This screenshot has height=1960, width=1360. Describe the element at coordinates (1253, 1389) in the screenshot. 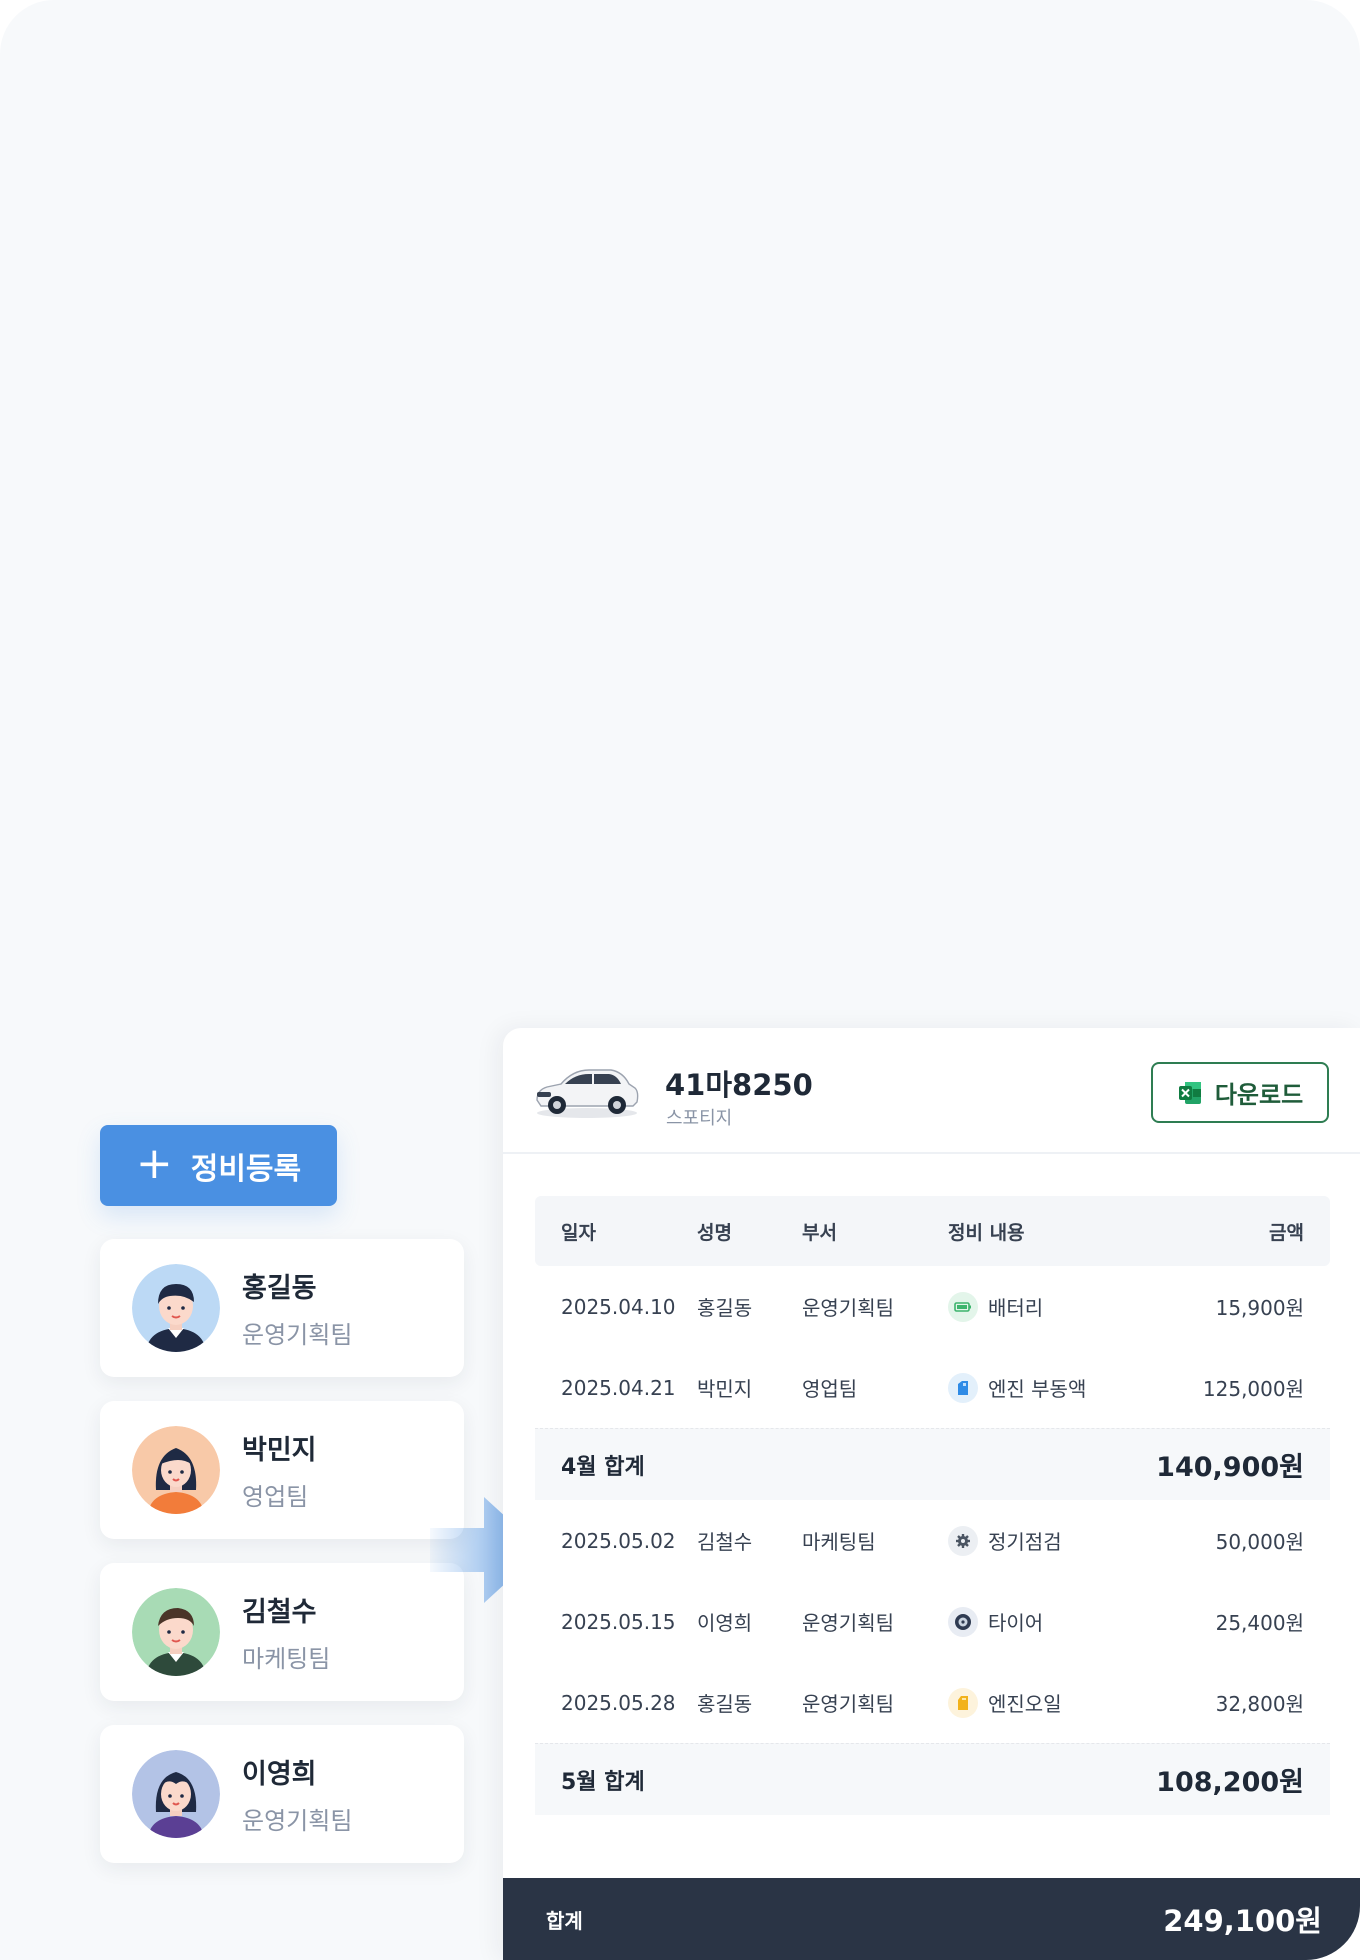

I see `cell-amount: 125,000원` at that location.